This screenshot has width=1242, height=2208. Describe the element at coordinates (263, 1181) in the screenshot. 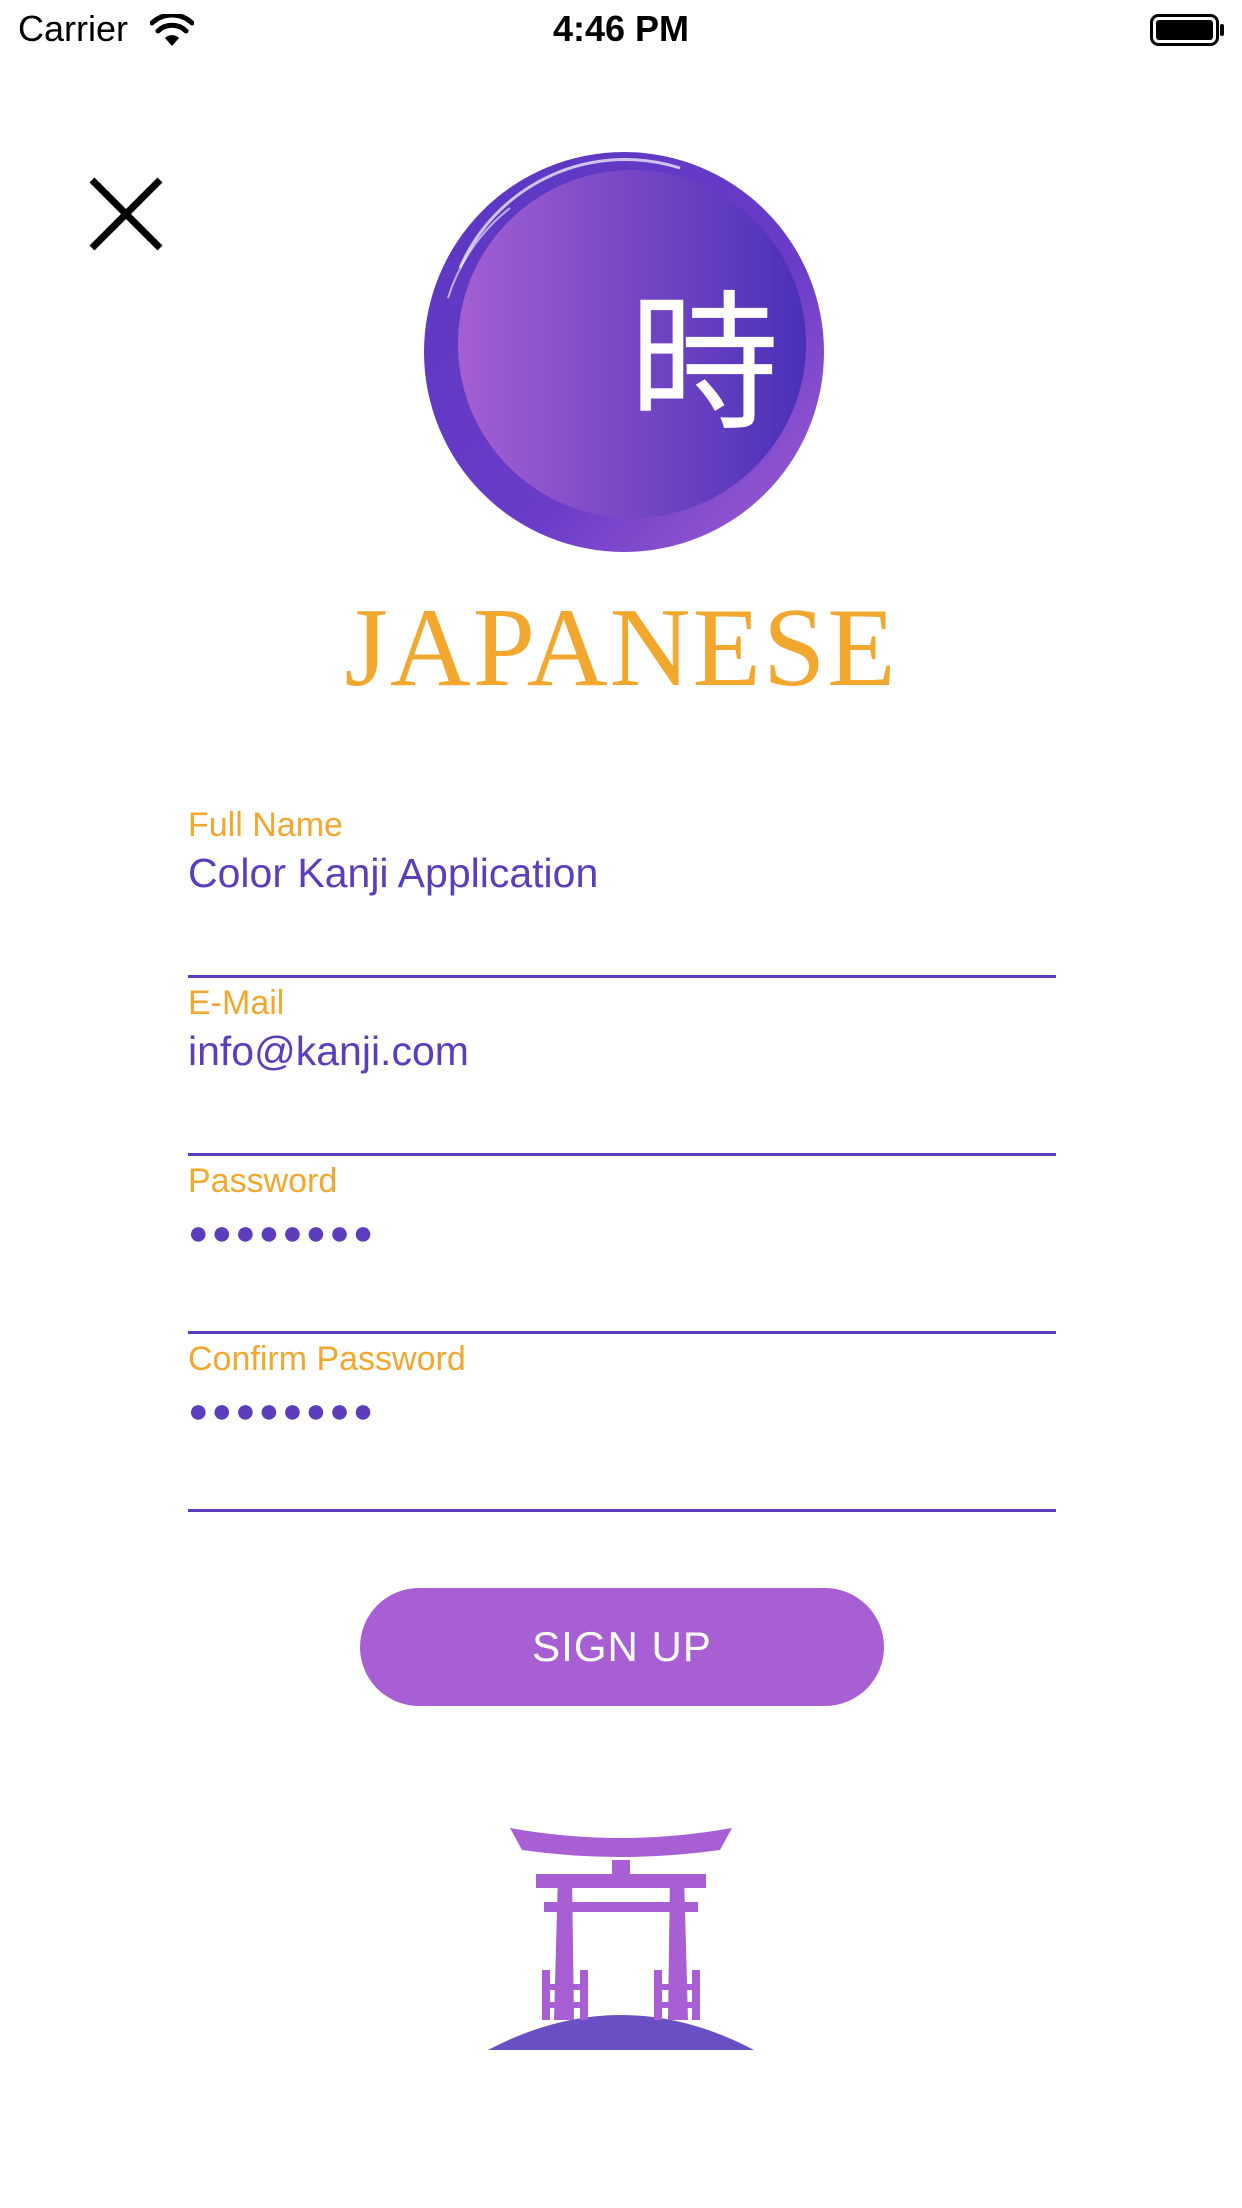

I see `password-label: Password` at that location.